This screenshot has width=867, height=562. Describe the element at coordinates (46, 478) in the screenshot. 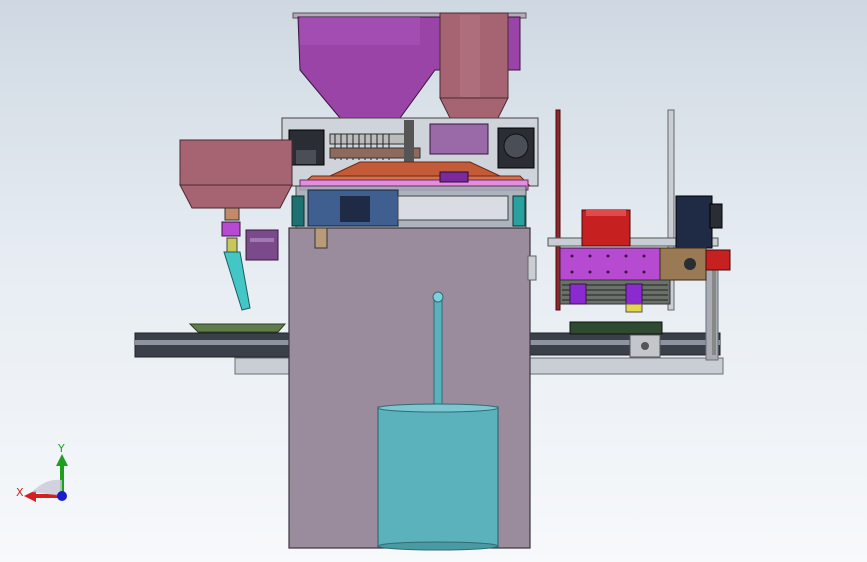

I see `axis-triad-icon` at that location.